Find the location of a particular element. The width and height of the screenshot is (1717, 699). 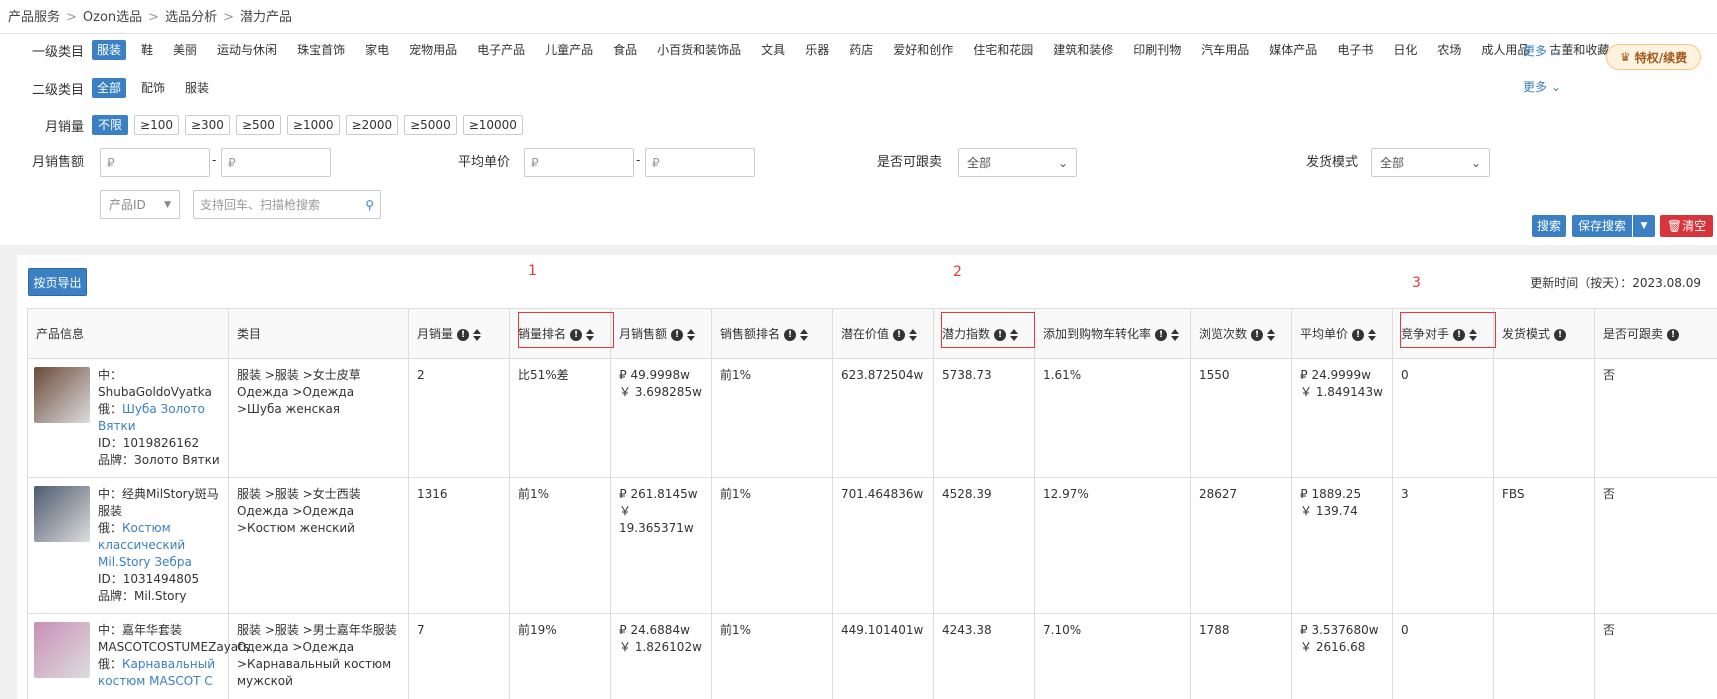

ship-mode-select: 全部 ⌄ is located at coordinates (1430, 162).